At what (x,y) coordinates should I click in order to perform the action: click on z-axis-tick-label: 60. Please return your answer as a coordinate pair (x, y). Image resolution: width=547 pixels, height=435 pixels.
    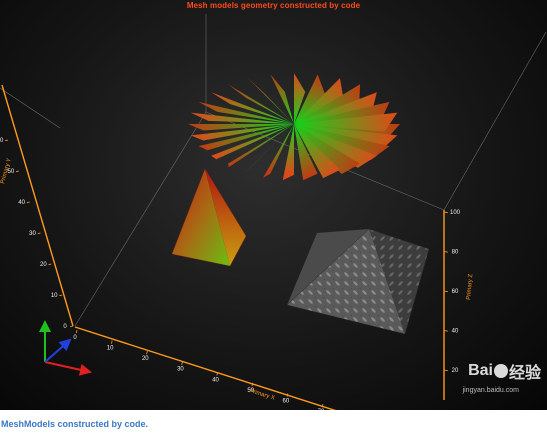
    Looking at the image, I should click on (455, 292).